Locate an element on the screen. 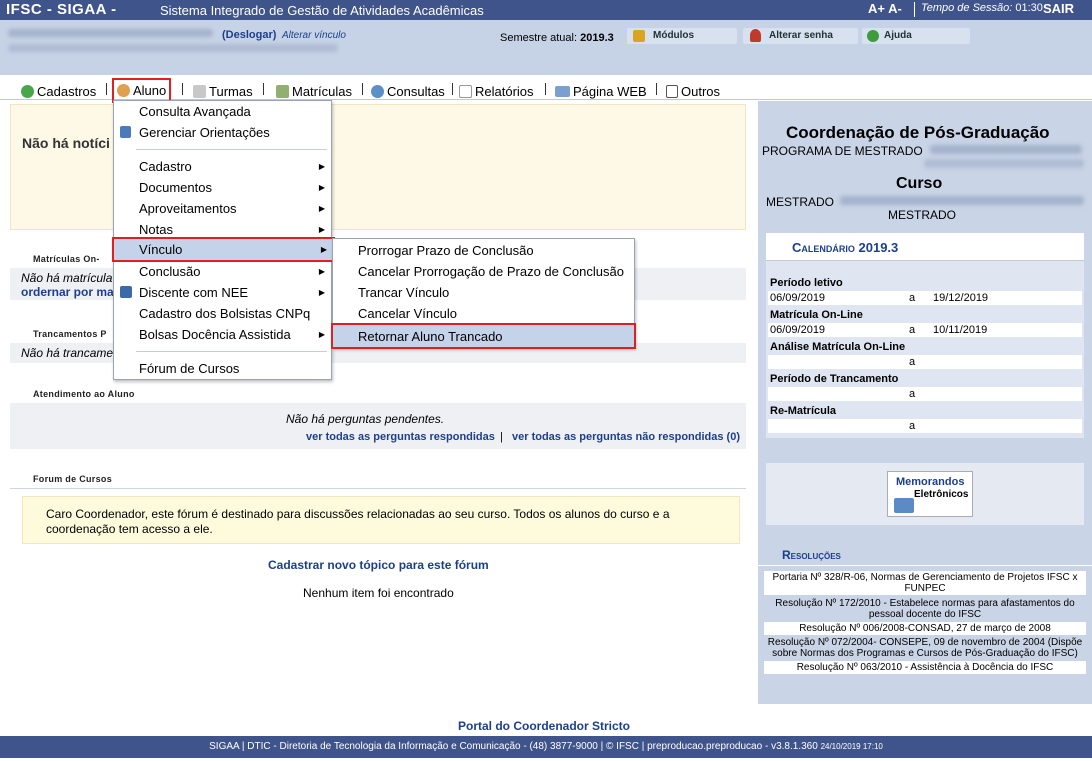 The height and width of the screenshot is (761, 1092). user-key-icon is located at coordinates (755, 35).